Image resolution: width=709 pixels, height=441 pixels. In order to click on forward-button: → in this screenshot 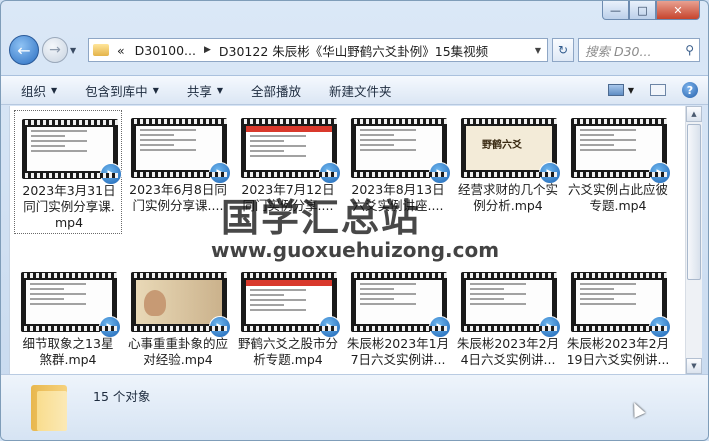, I will do `click(55, 50)`.